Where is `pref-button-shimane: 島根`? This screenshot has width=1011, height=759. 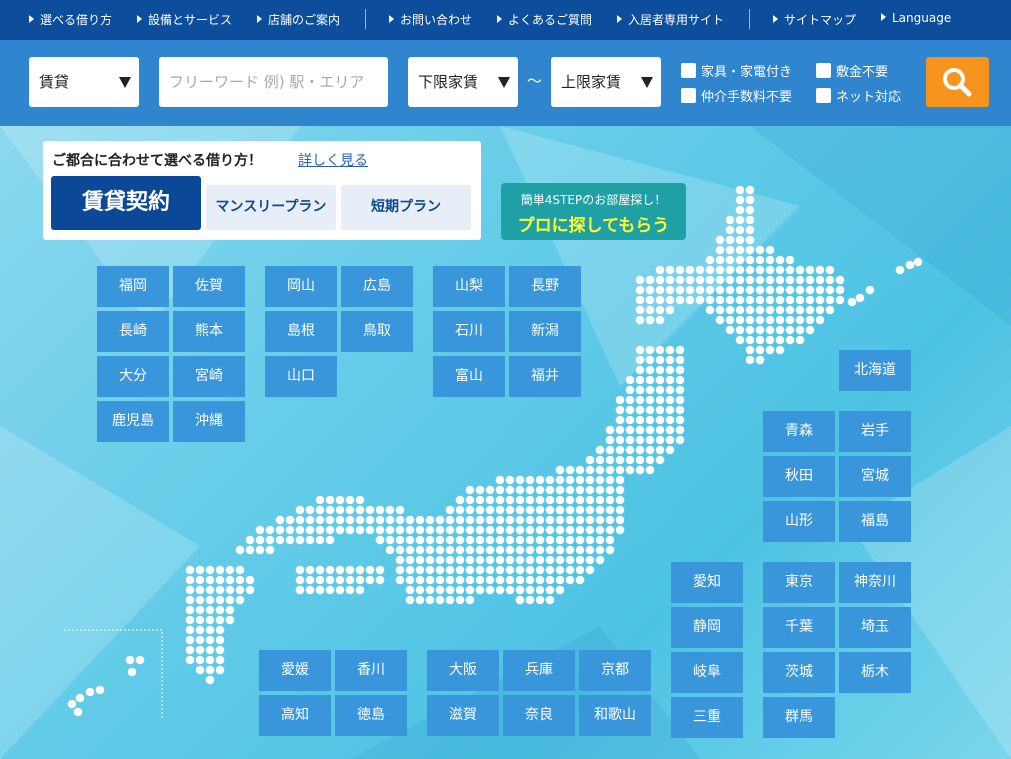 pref-button-shimane: 島根 is located at coordinates (301, 331).